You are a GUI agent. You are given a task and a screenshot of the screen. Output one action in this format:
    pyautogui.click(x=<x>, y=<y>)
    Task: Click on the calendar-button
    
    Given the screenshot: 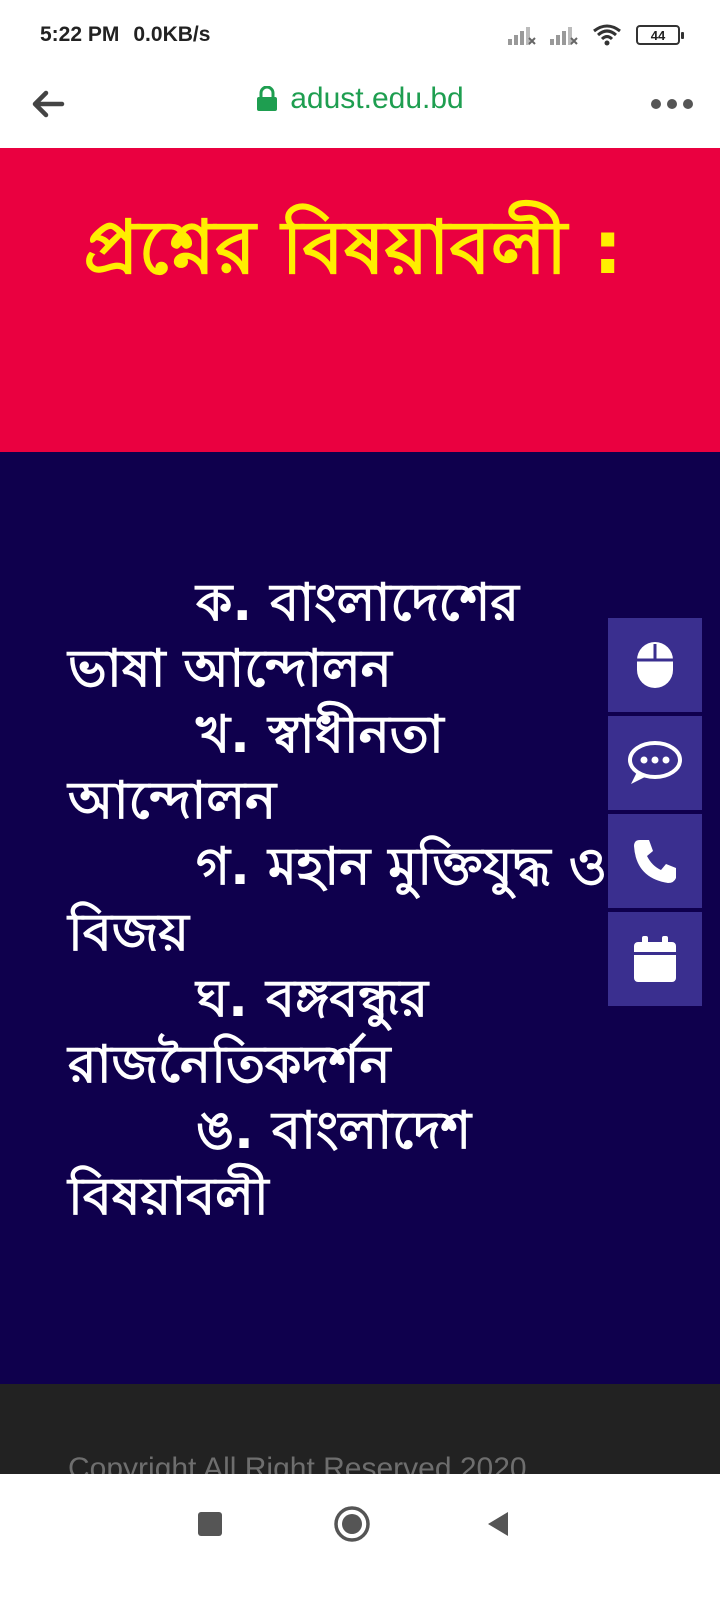 What is the action you would take?
    pyautogui.click(x=655, y=959)
    